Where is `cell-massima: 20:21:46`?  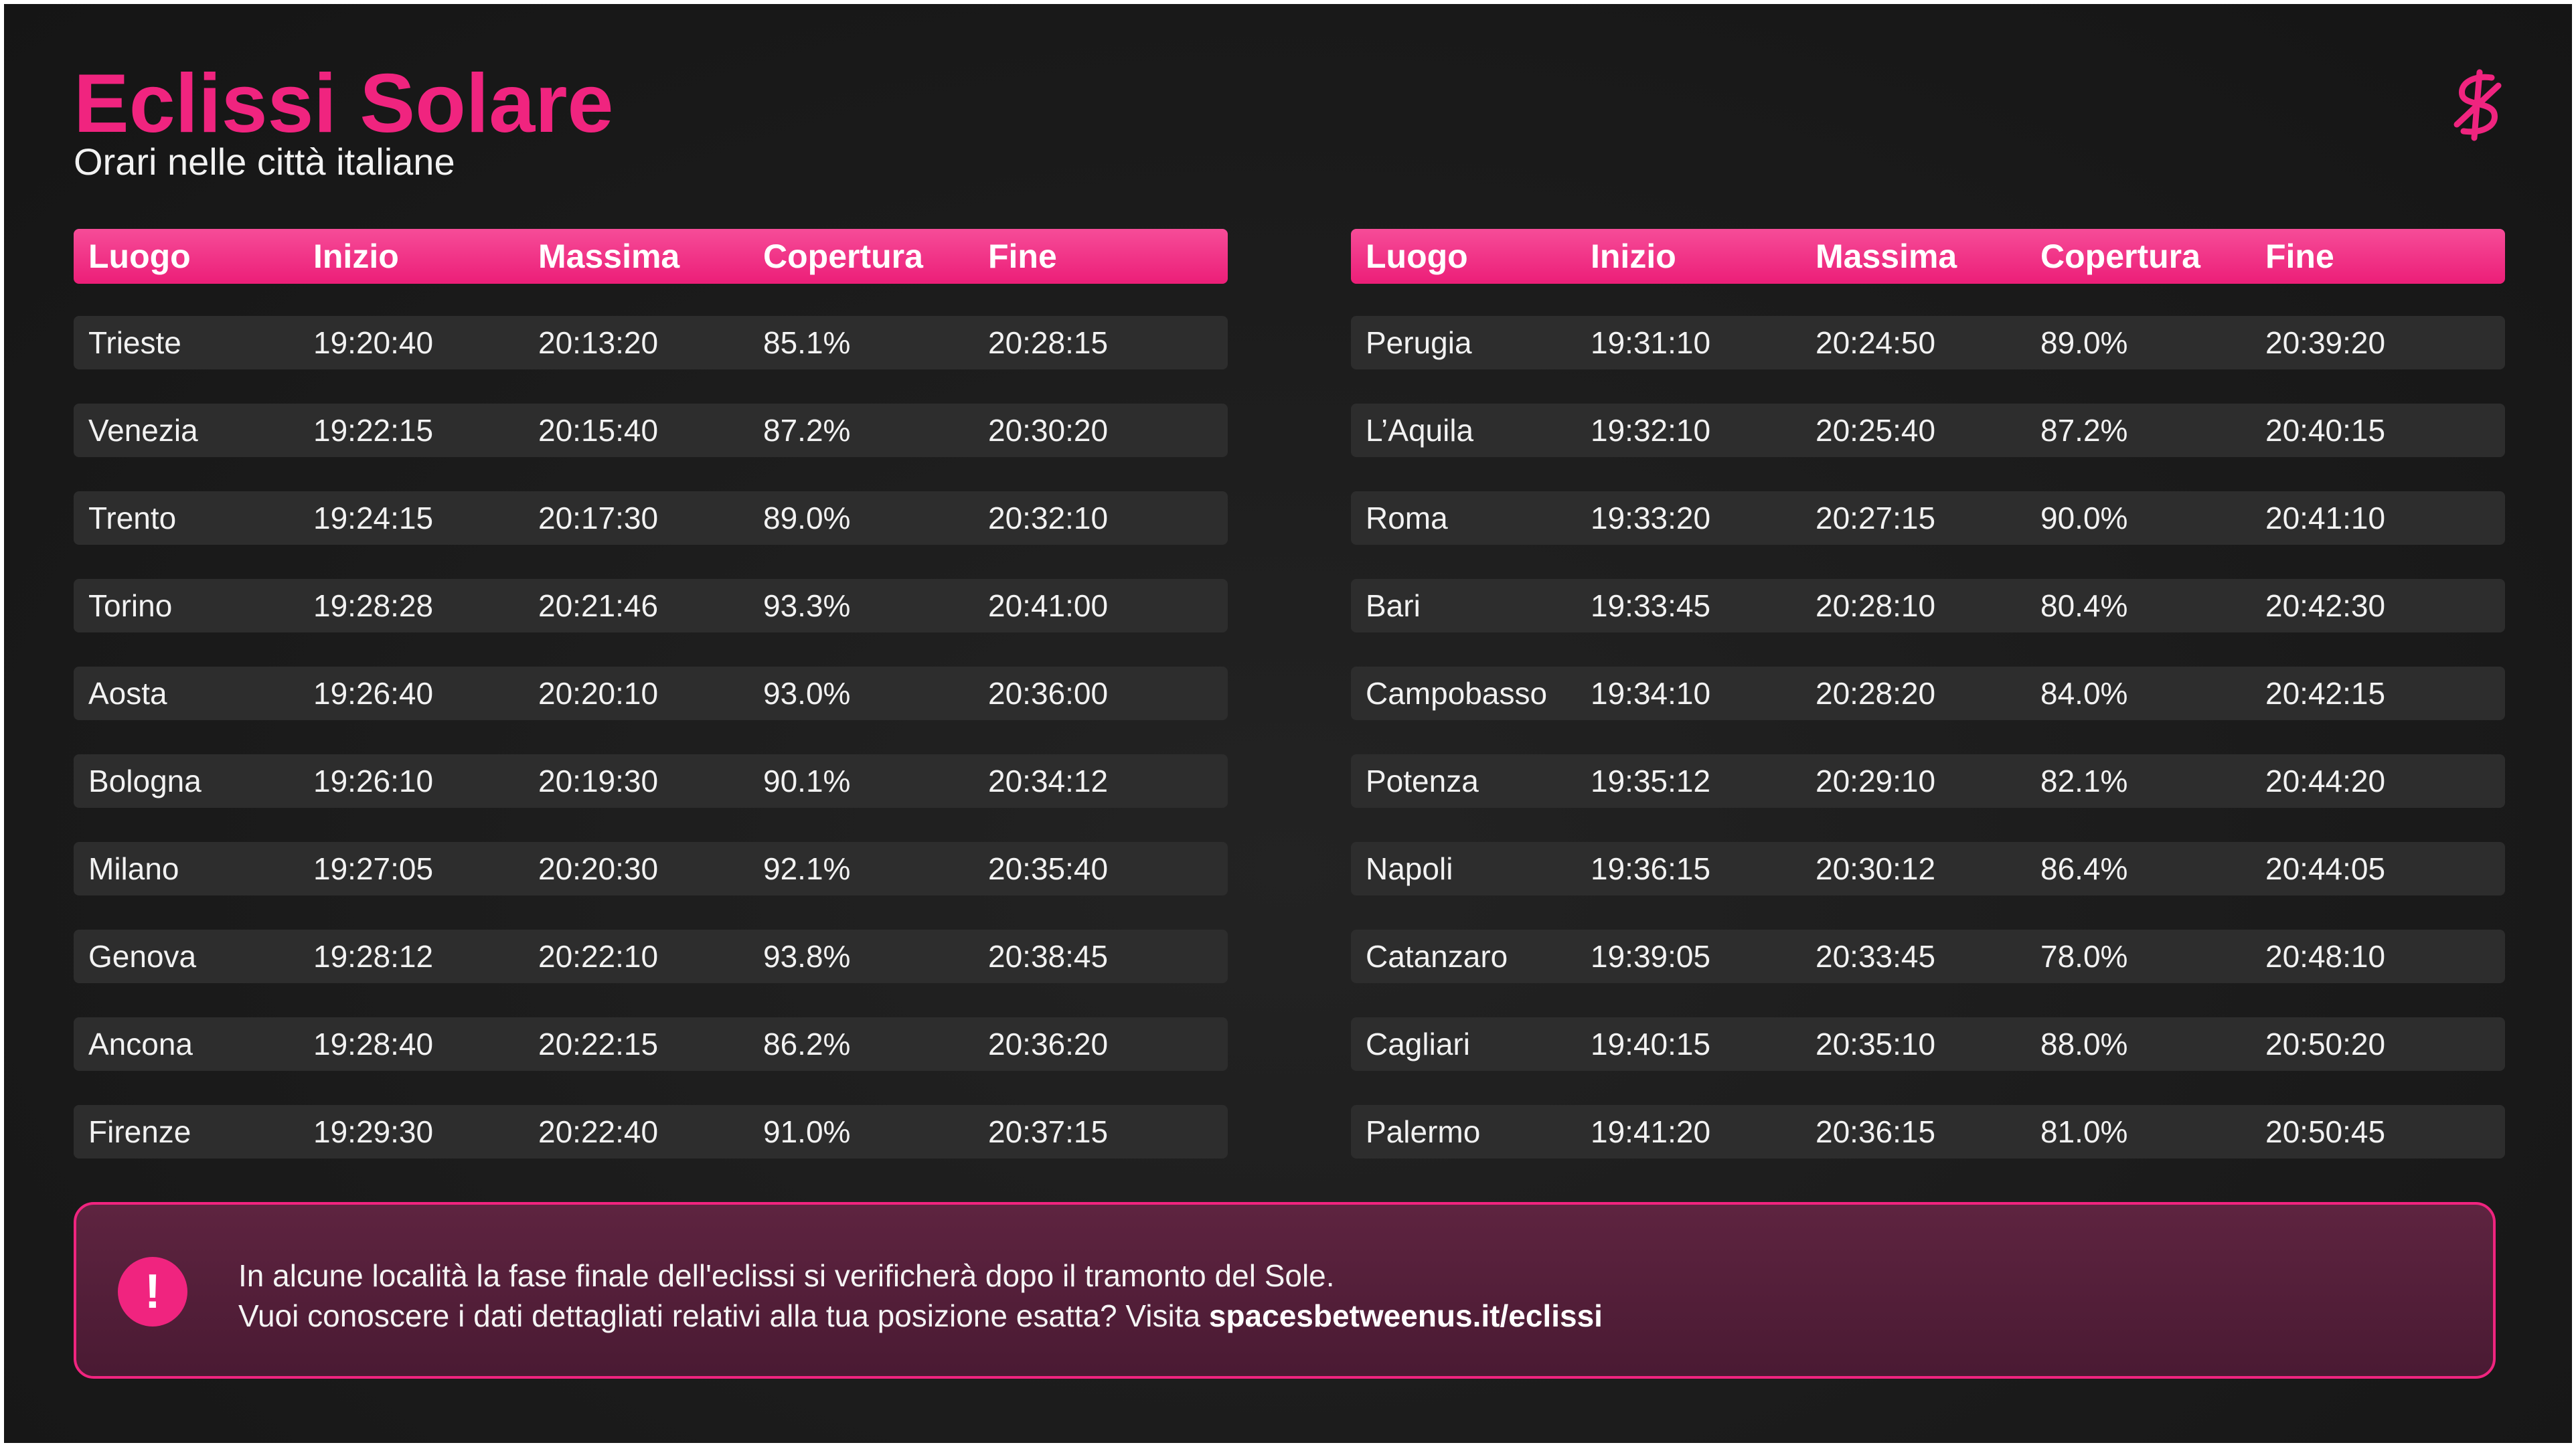
cell-massima: 20:21:46 is located at coordinates (599, 605).